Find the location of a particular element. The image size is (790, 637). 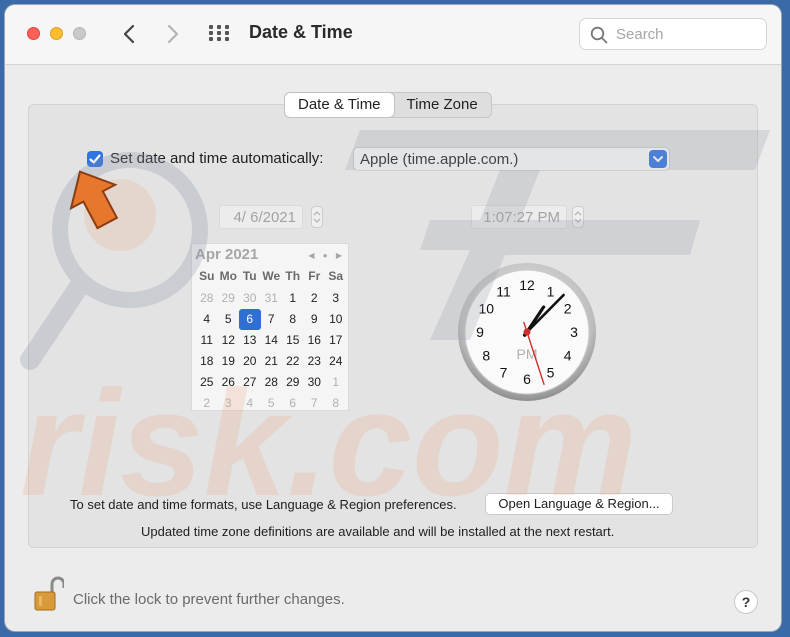

search-box is located at coordinates (673, 34).